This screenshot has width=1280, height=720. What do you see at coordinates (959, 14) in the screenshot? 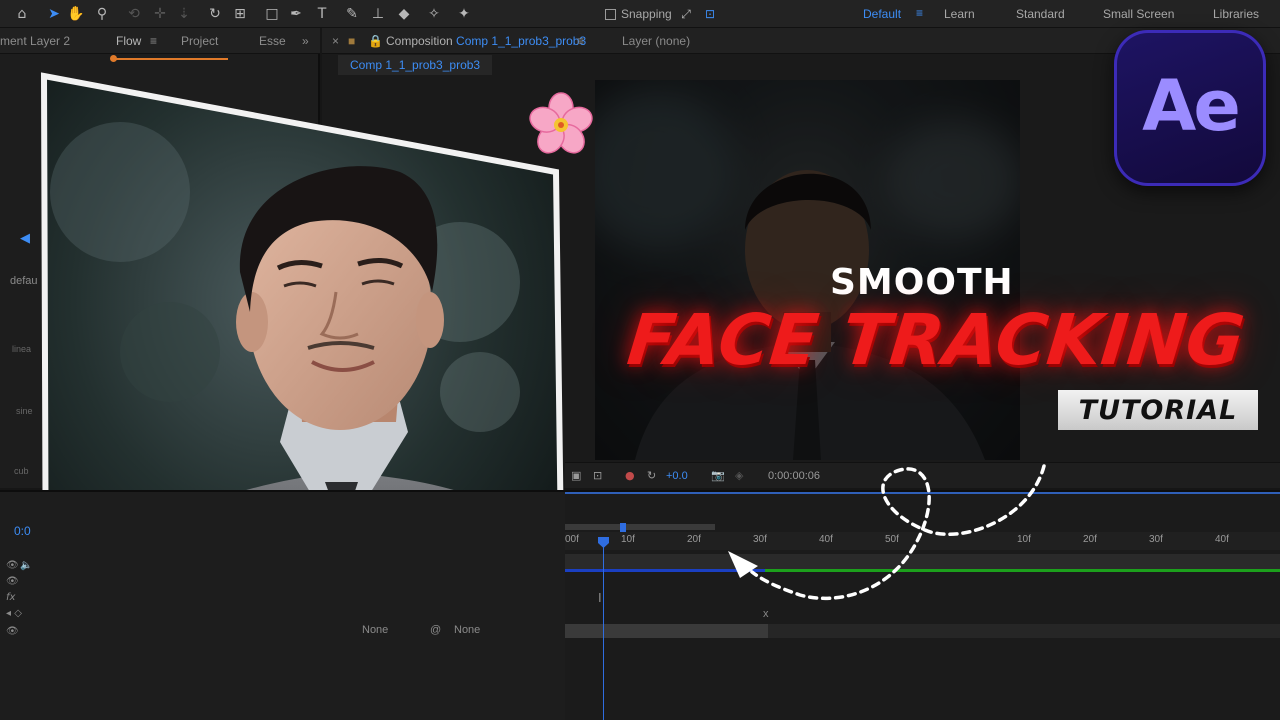
I see `workspace-learn: Learn` at bounding box center [959, 14].